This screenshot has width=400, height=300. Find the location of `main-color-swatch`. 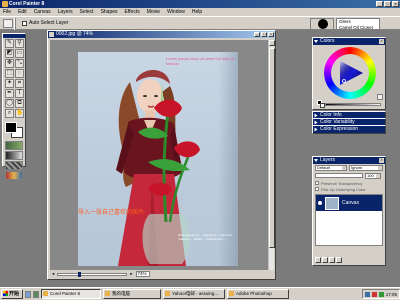

main-color-swatch is located at coordinates (11, 127).